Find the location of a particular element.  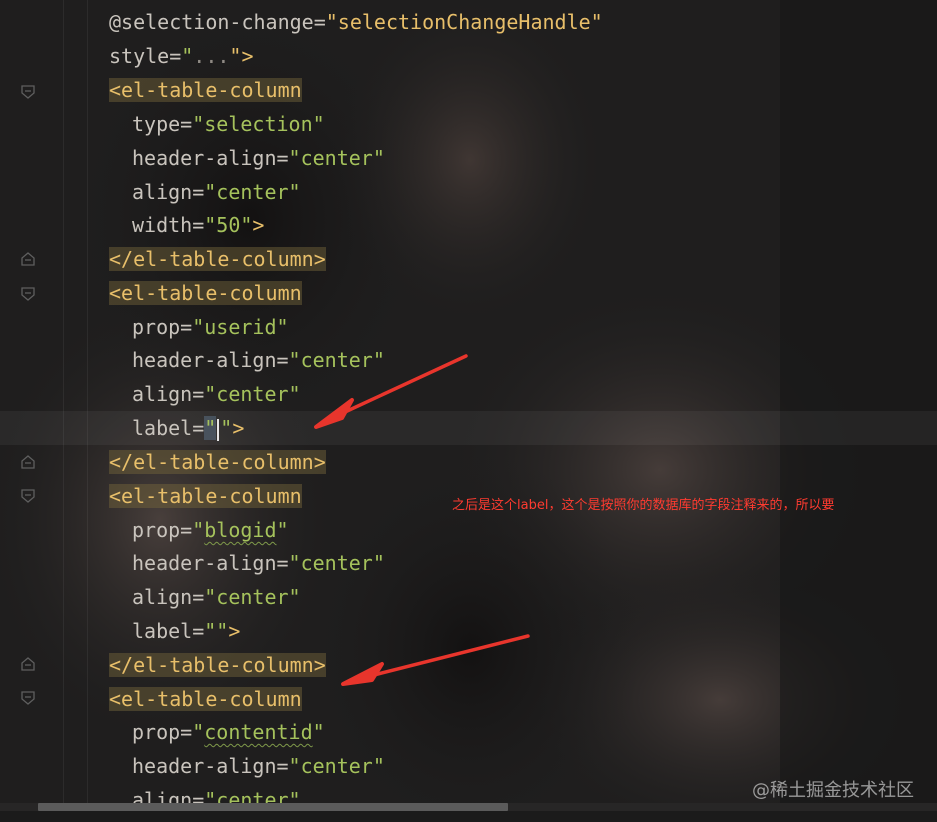

horizontal-scrollbar-thumb is located at coordinates (273, 807).